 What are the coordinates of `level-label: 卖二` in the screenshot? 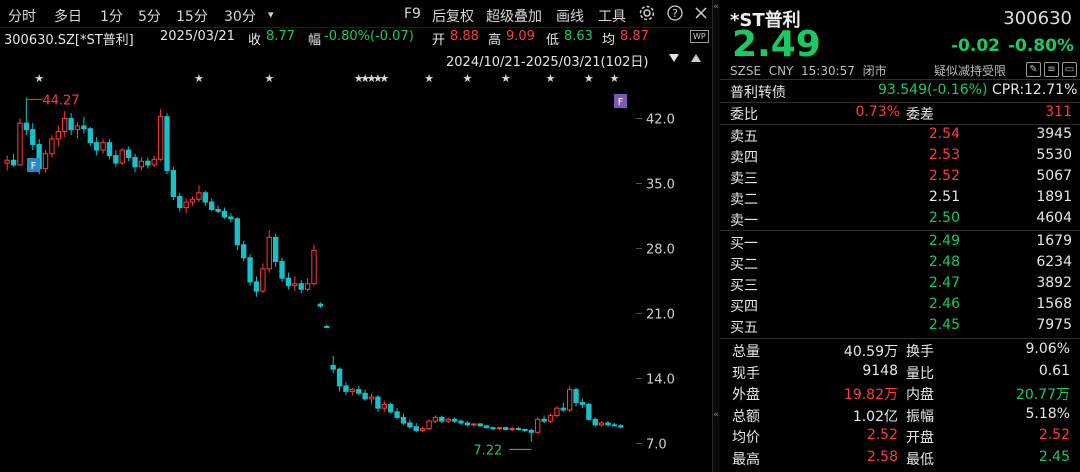 It's located at (744, 200).